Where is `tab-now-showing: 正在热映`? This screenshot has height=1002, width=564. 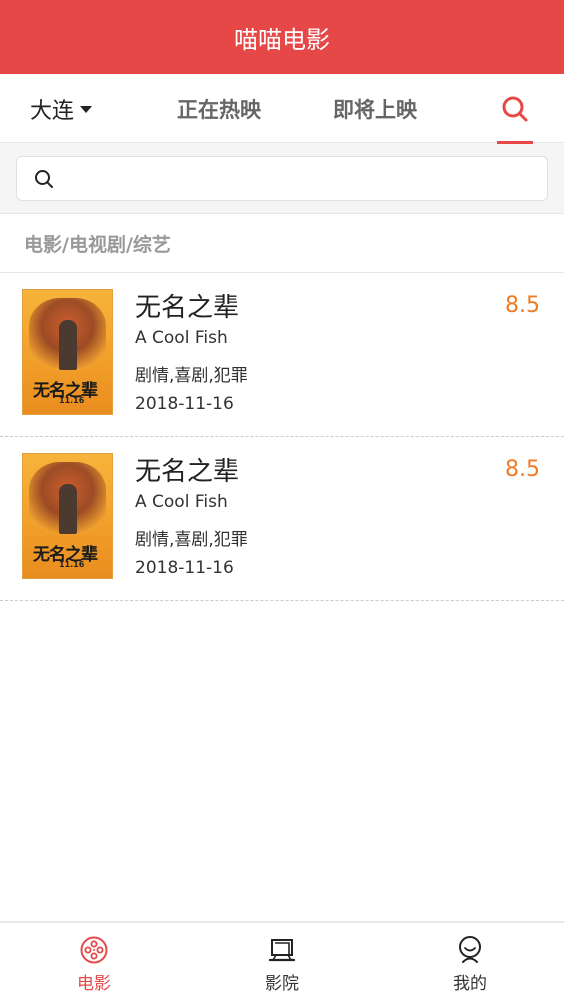
tab-now-showing: 正在热映 is located at coordinates (219, 108).